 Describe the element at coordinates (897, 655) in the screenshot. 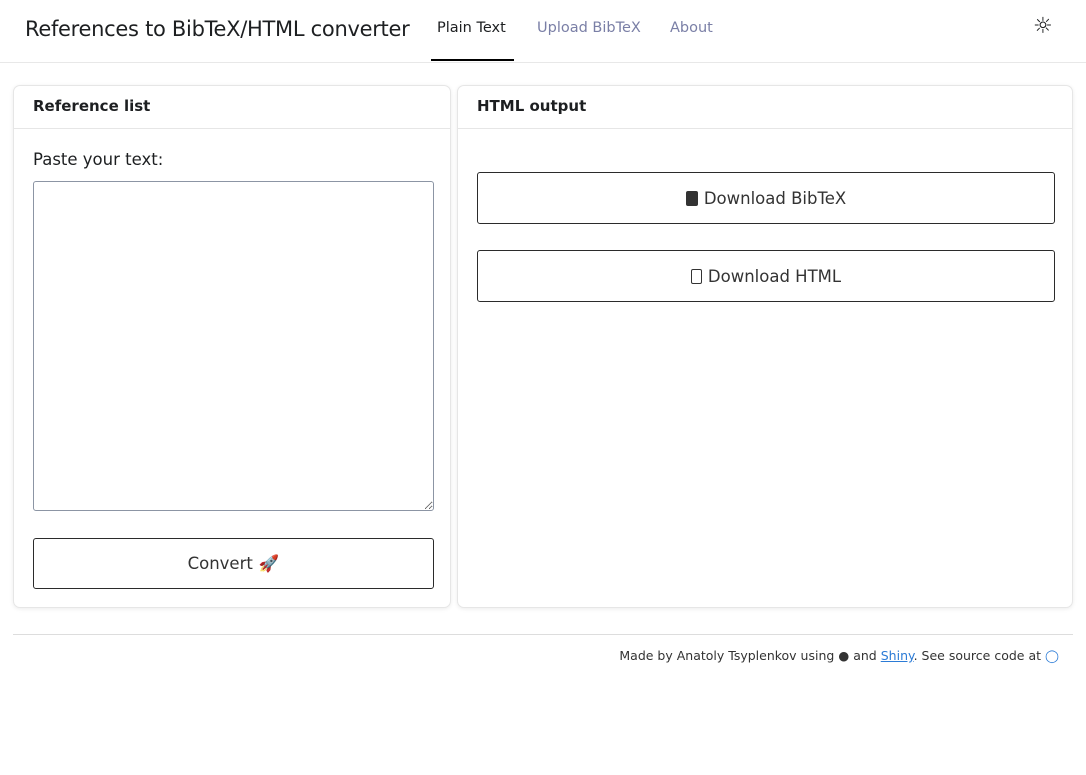

I see `shiny-link: Shiny` at that location.